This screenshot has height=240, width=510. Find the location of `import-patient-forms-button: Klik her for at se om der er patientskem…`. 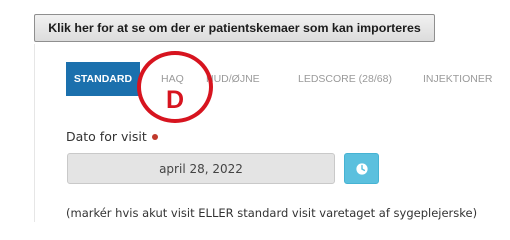

import-patient-forms-button: Klik her for at se om der er patientskem… is located at coordinates (234, 28).